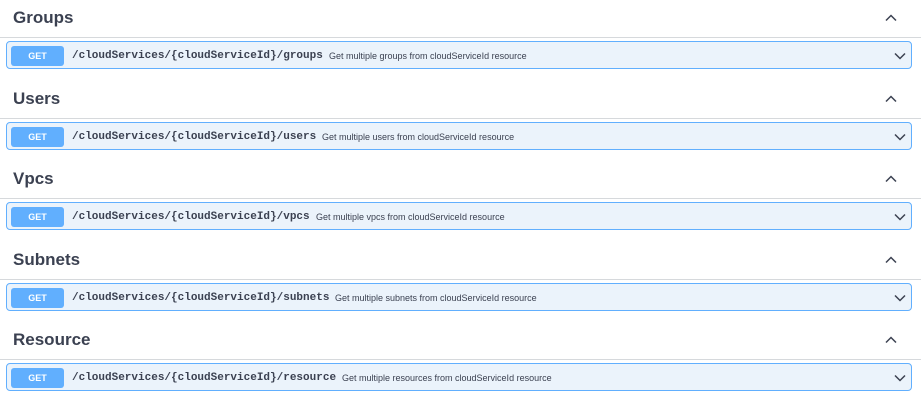 The height and width of the screenshot is (406, 923). Describe the element at coordinates (194, 136) in the screenshot. I see `operation-path: /cloudServices/{cloudServiceId}/users` at that location.